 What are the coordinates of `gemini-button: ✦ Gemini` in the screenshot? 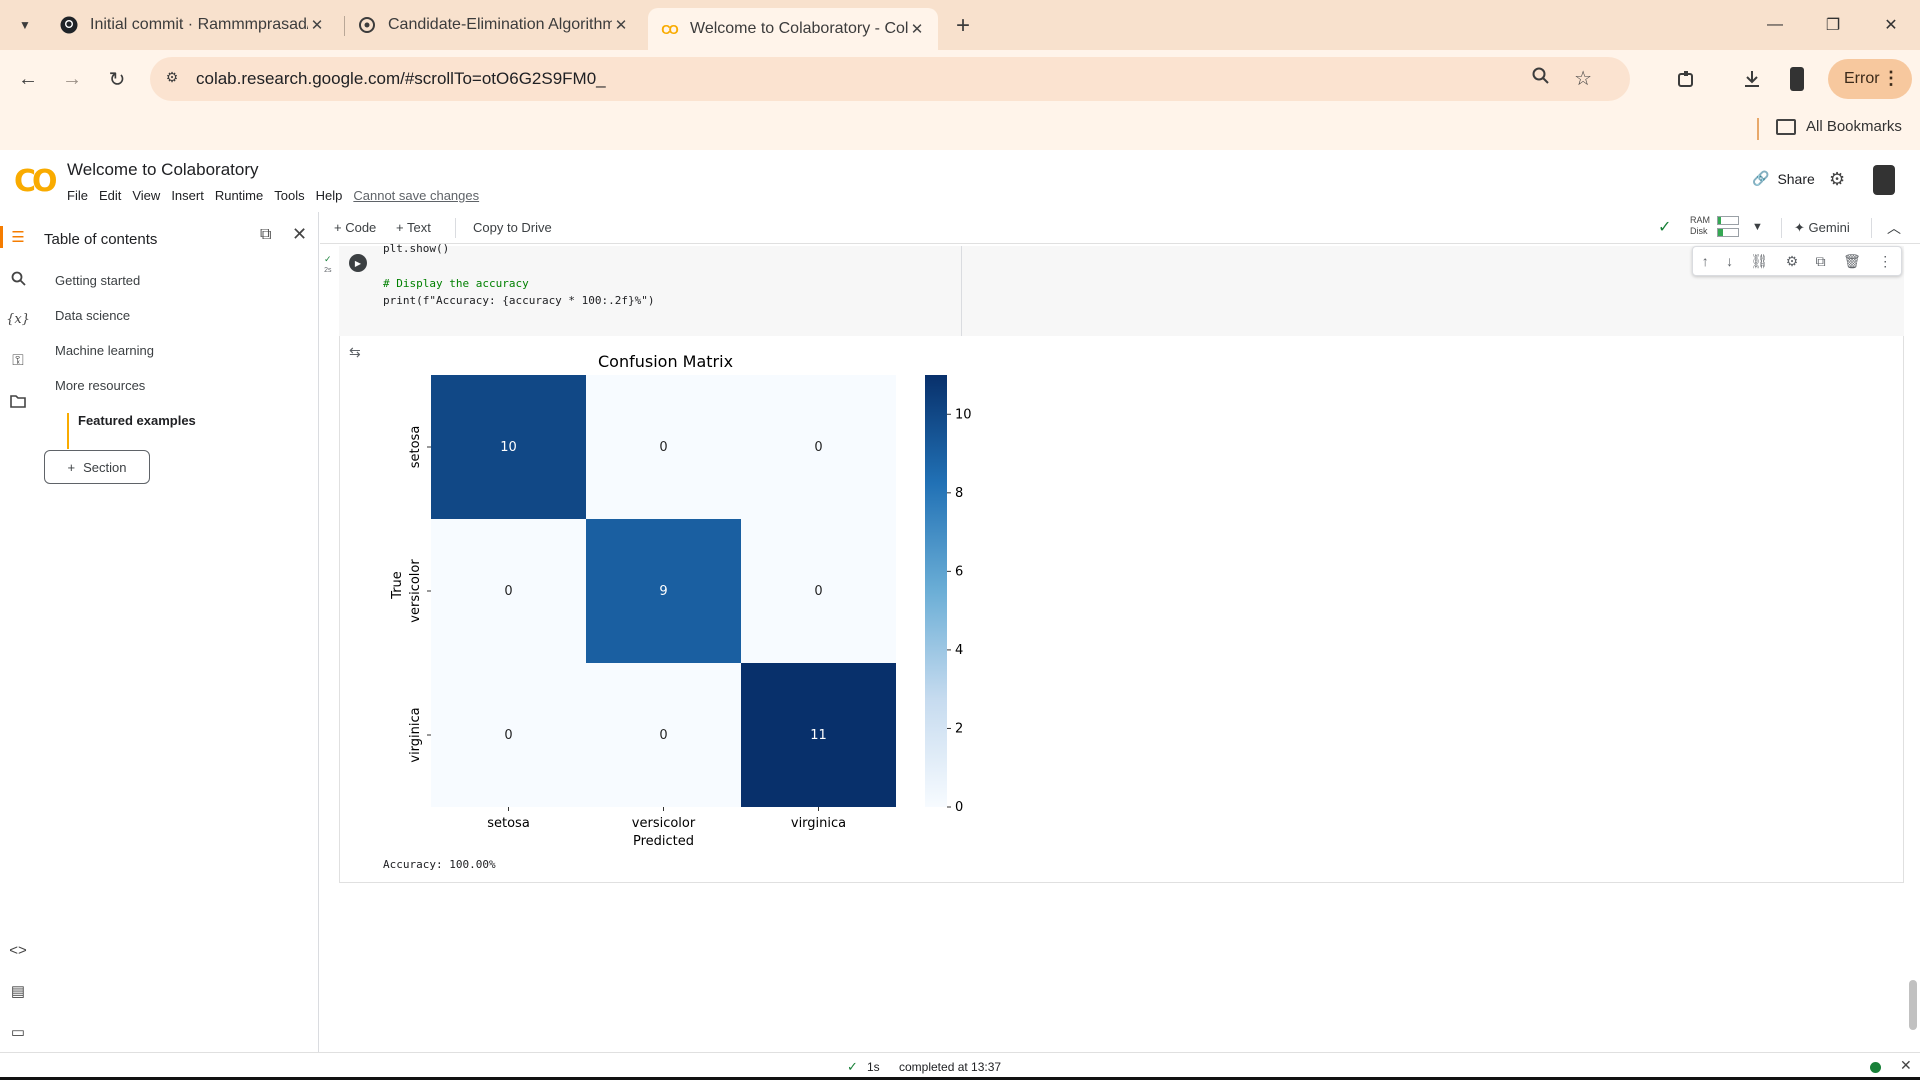 It's located at (1822, 228).